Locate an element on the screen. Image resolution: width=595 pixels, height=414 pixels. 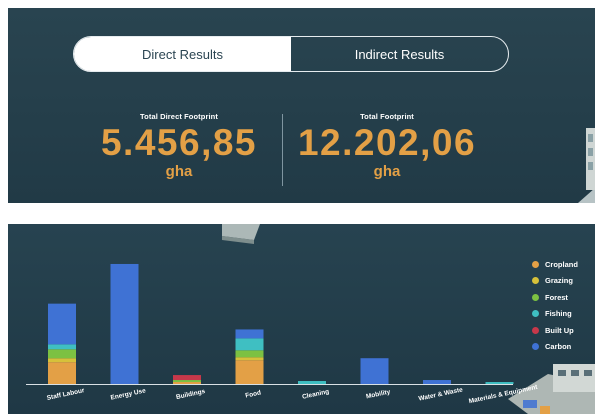
legend-item-fishing: Fishing is located at coordinates (555, 314).